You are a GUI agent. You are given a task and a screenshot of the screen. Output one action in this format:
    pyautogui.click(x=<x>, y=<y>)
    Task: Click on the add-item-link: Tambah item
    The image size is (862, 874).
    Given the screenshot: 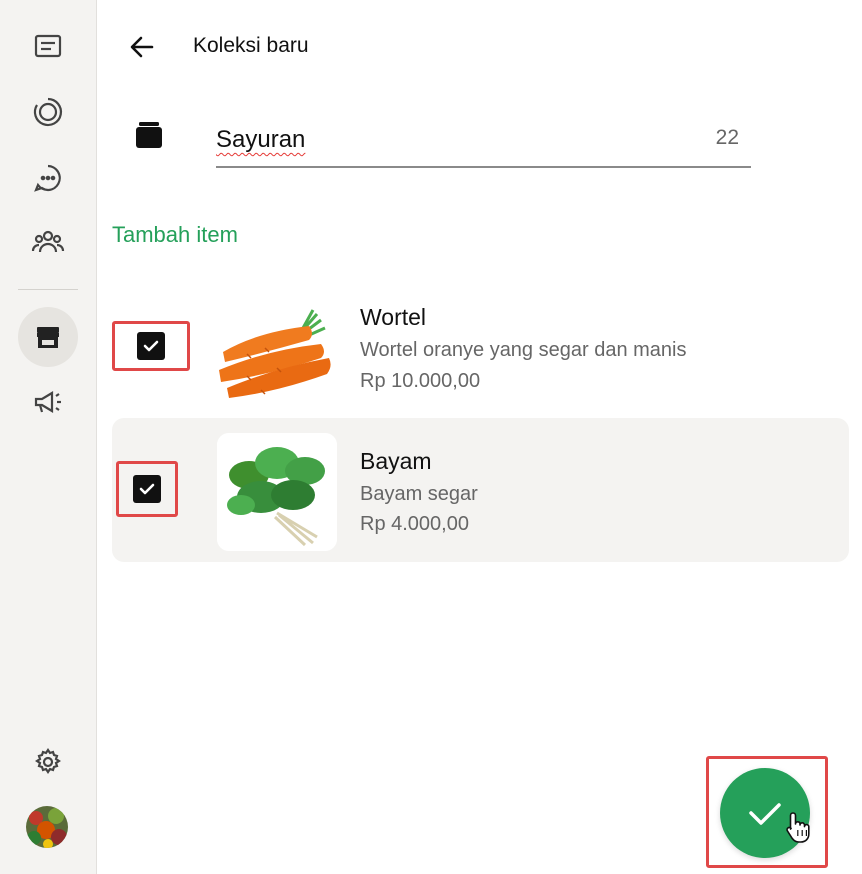 What is the action you would take?
    pyautogui.click(x=175, y=235)
    